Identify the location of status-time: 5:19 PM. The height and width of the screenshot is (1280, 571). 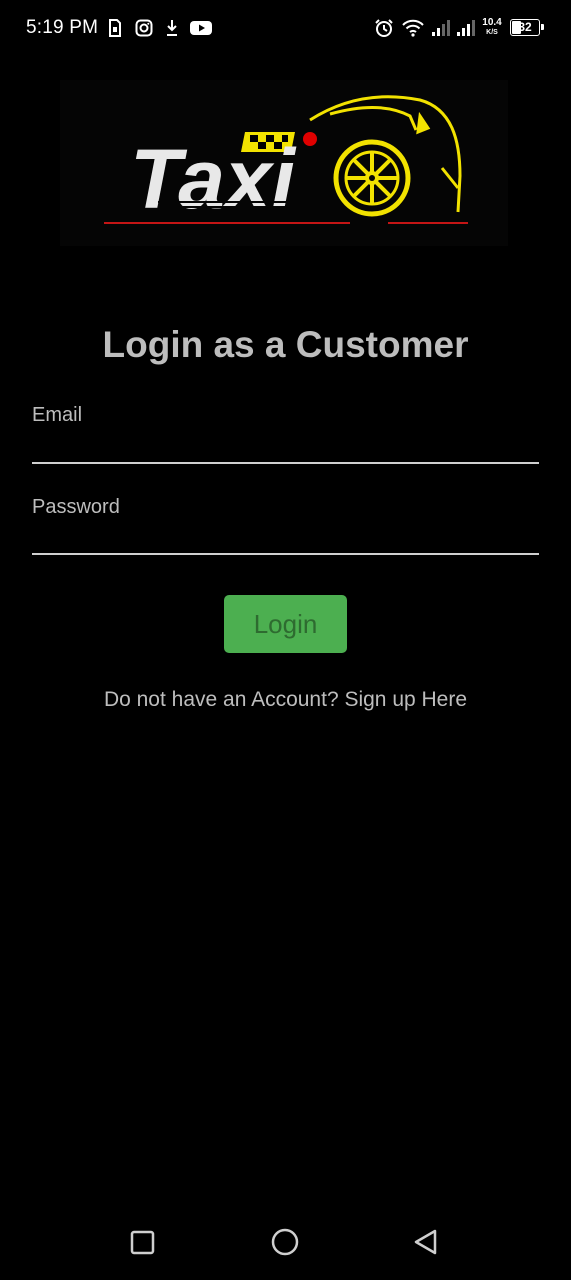
(62, 27).